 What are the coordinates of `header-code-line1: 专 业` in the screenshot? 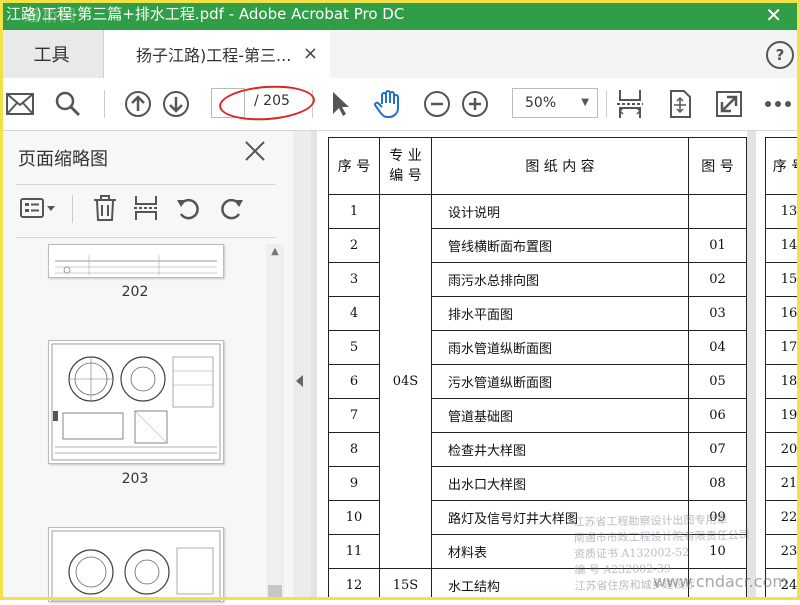 It's located at (405, 156).